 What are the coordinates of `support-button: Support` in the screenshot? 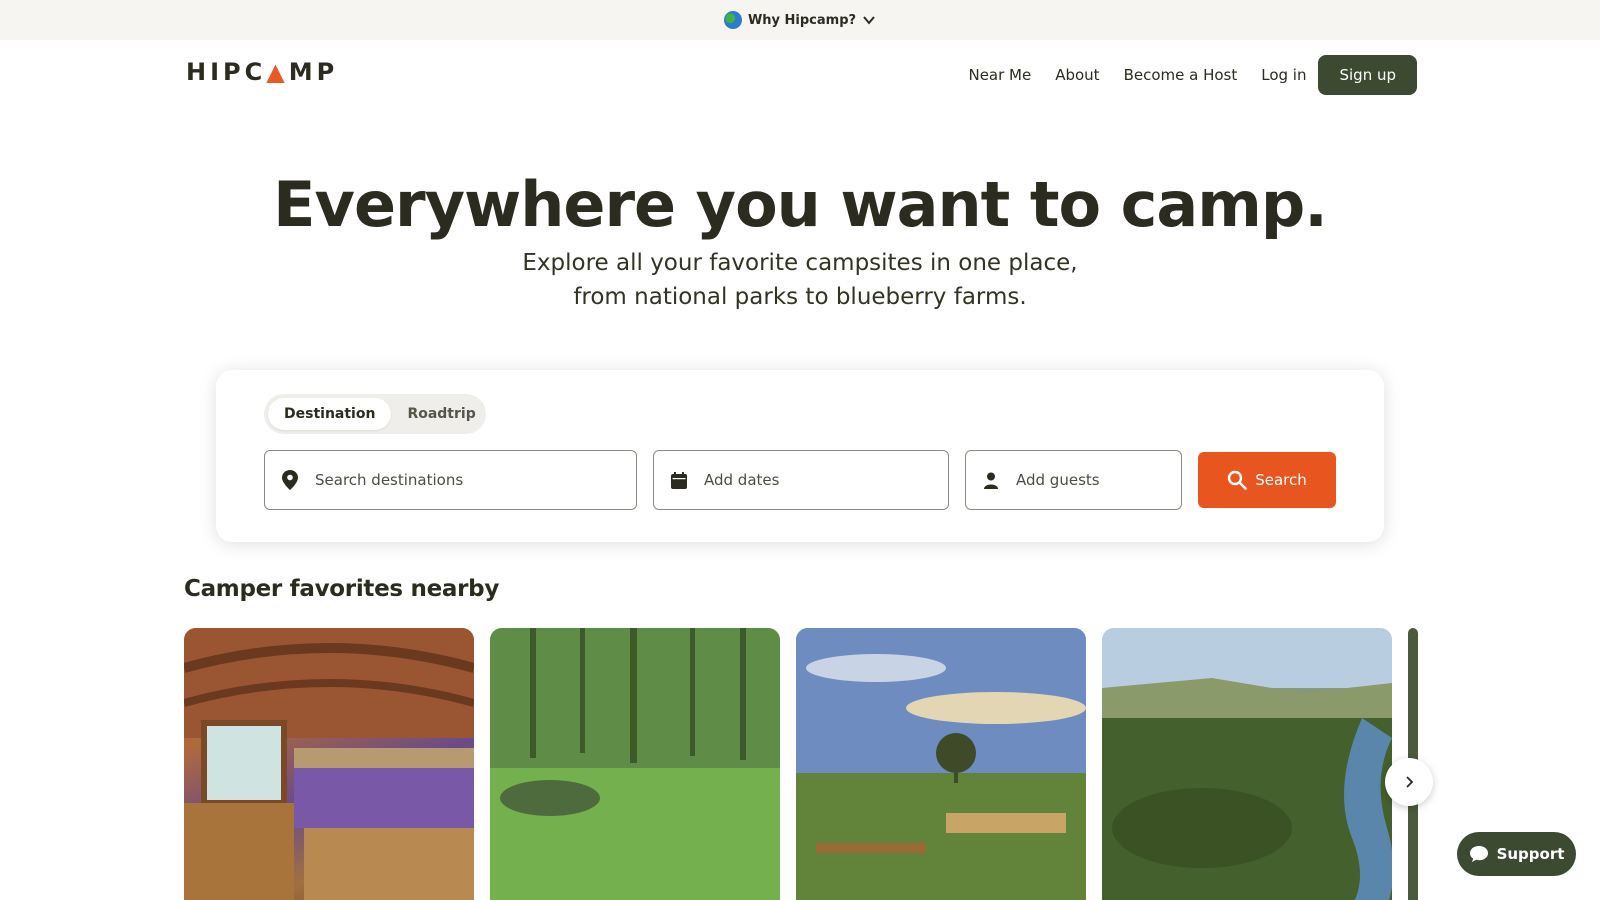 It's located at (1516, 854).